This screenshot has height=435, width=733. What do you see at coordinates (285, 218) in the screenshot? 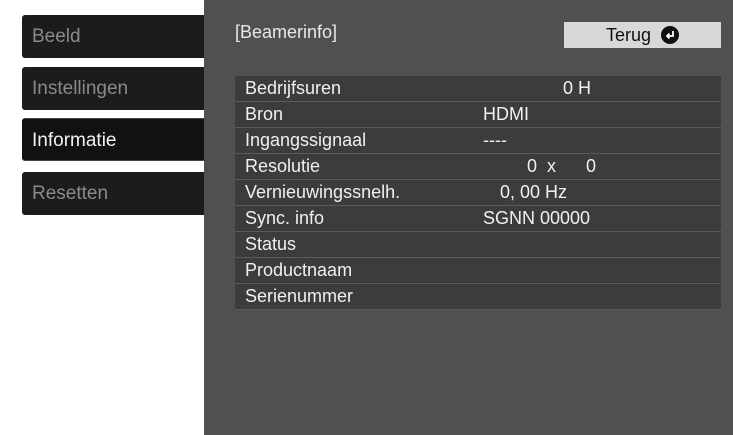
I see `row-label: Sync. info` at bounding box center [285, 218].